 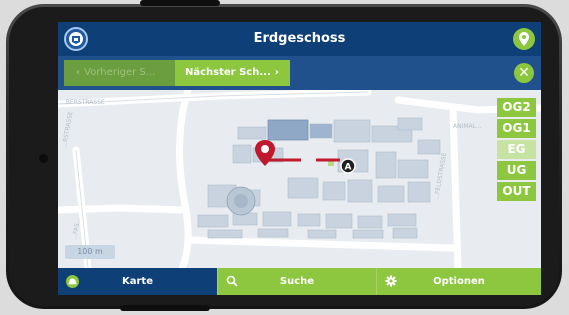 I want to click on bottom-tab-bar: Karte Suche Optionen, so click(x=299, y=281).